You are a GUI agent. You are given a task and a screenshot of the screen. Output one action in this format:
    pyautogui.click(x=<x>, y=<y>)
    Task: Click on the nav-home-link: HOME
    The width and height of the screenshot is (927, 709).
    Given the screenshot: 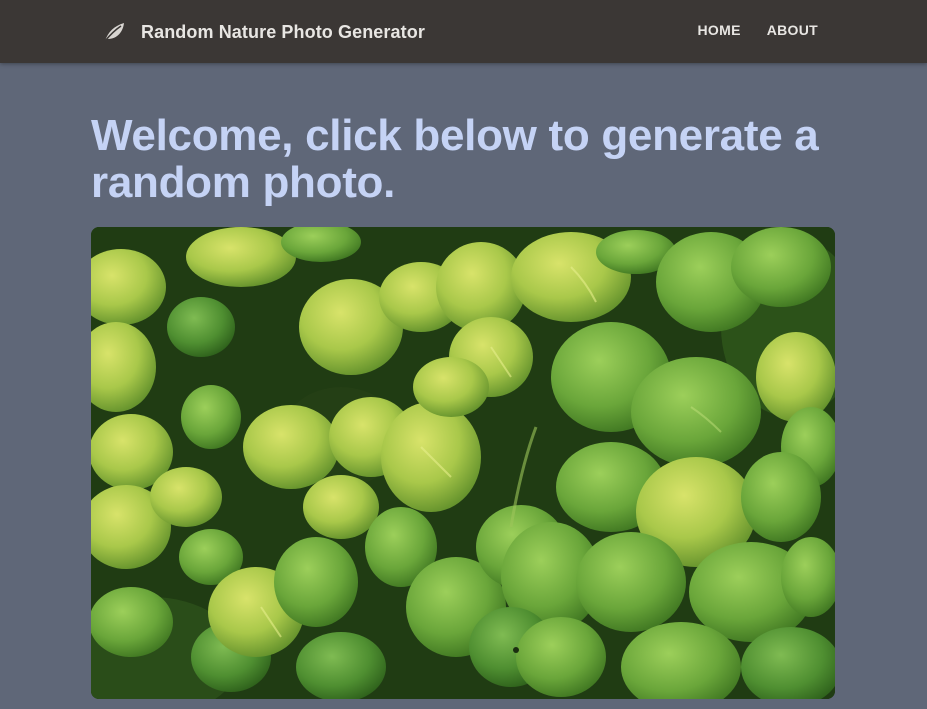 What is the action you would take?
    pyautogui.click(x=719, y=30)
    